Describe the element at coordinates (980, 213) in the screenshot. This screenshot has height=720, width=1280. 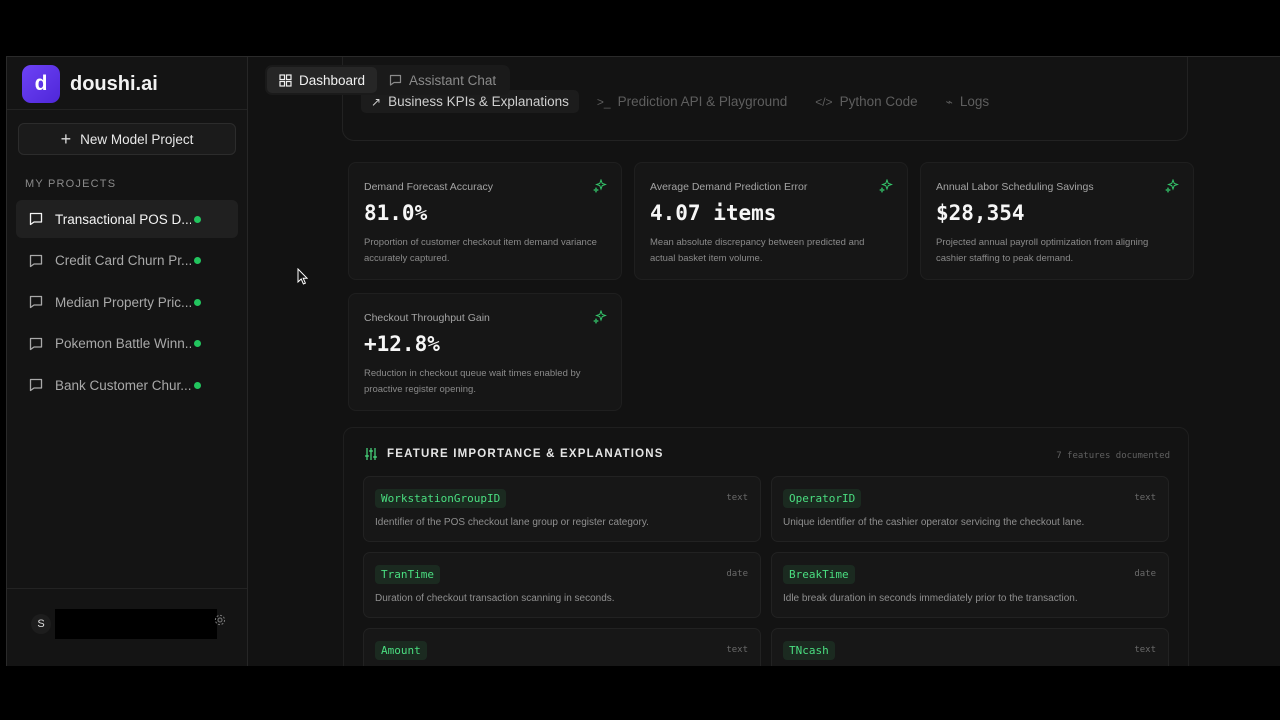
I see `kpi-value: $28,354` at that location.